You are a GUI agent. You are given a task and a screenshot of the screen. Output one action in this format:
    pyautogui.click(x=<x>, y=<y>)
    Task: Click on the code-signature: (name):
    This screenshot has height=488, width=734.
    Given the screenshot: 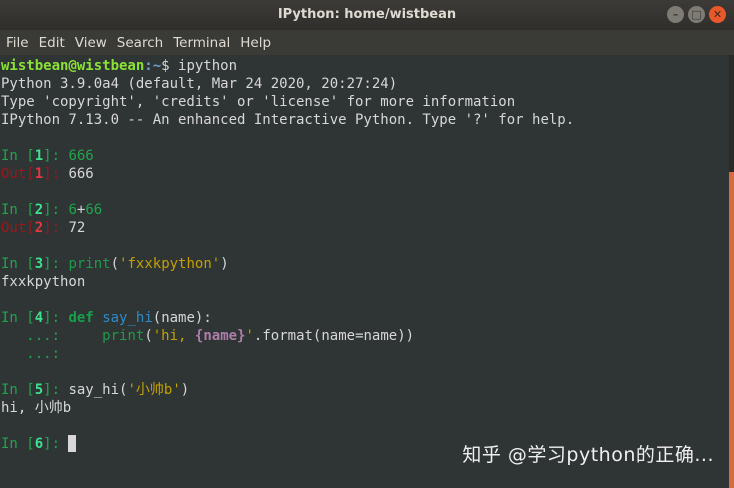 What is the action you would take?
    pyautogui.click(x=182, y=318)
    